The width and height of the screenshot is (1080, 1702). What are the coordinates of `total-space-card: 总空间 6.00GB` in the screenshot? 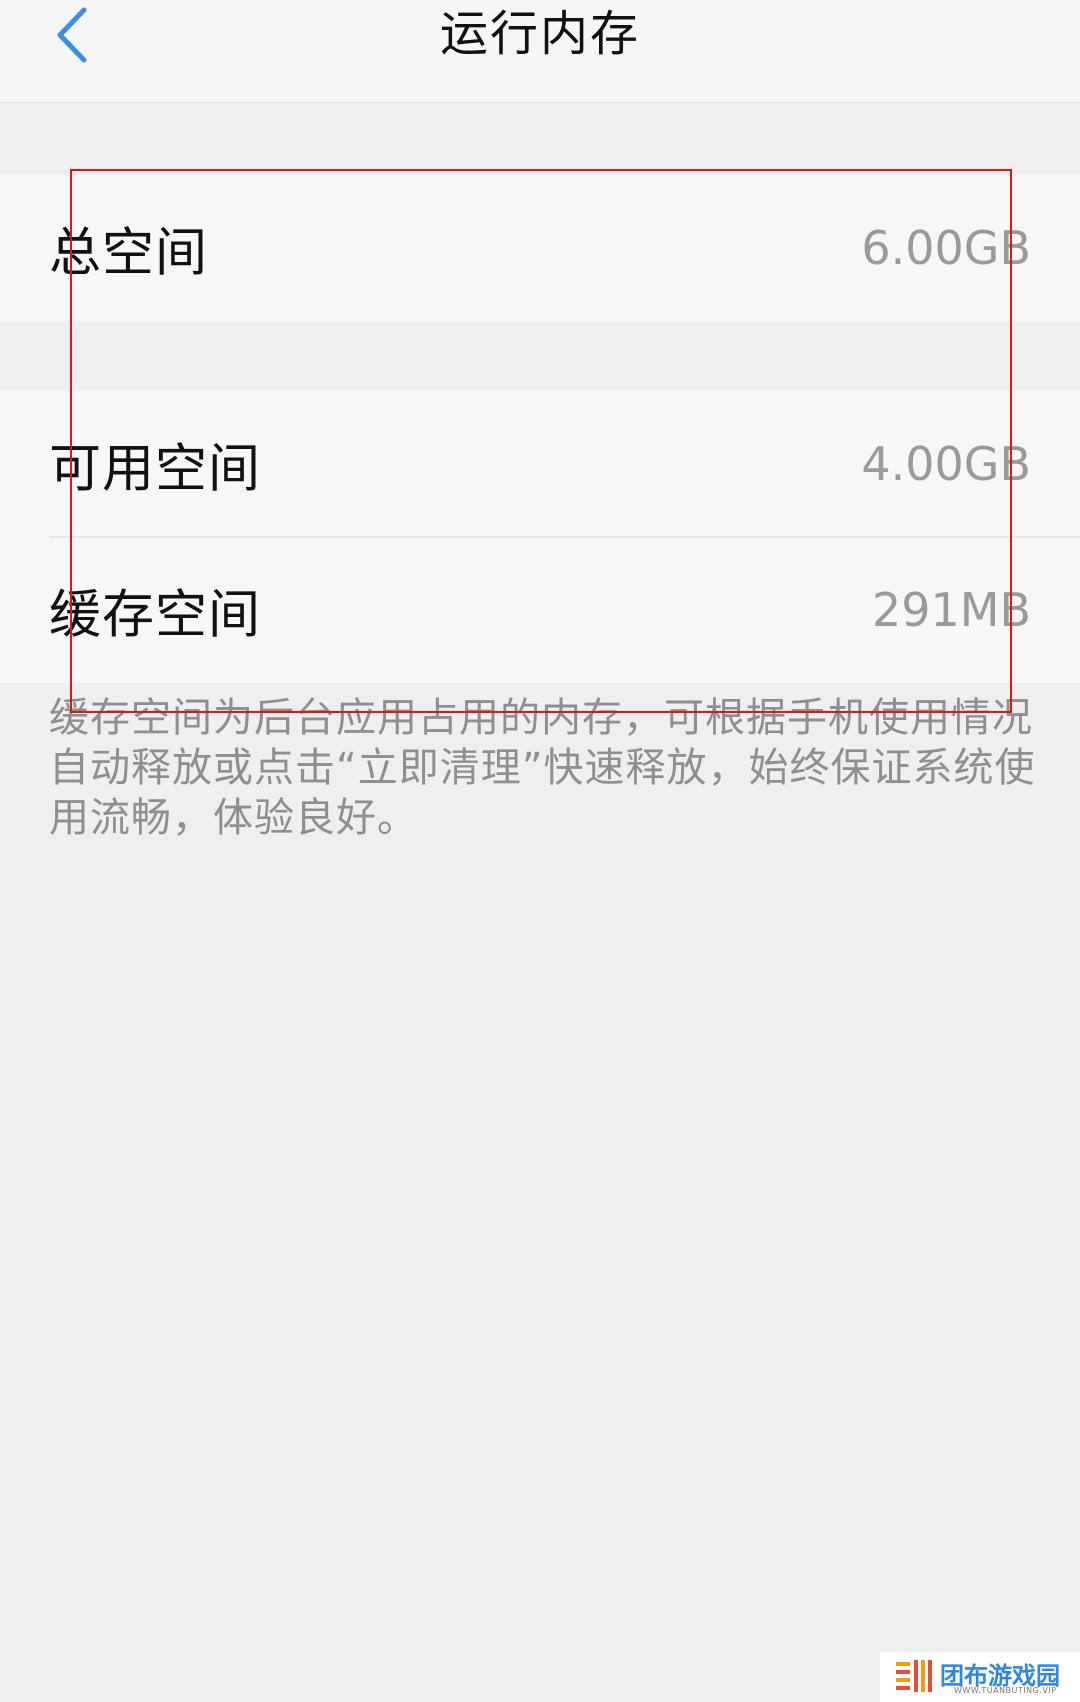 It's located at (540, 248).